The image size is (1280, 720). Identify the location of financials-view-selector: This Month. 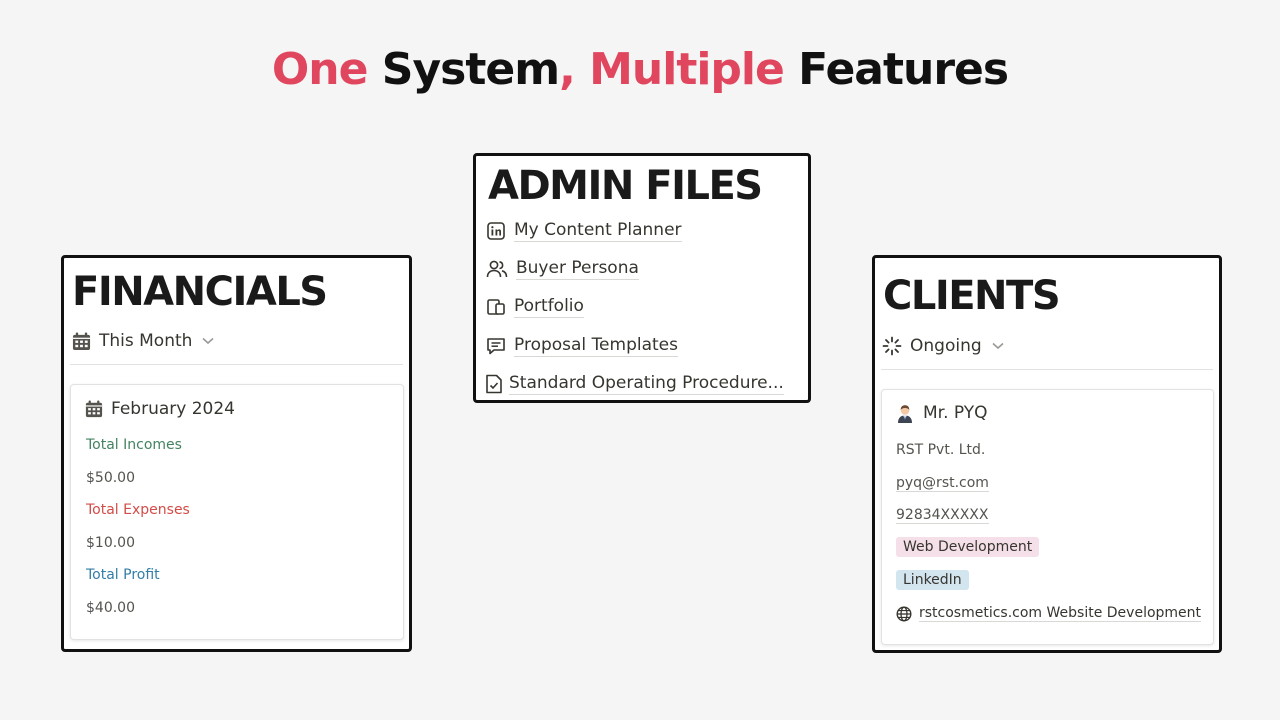
(143, 341).